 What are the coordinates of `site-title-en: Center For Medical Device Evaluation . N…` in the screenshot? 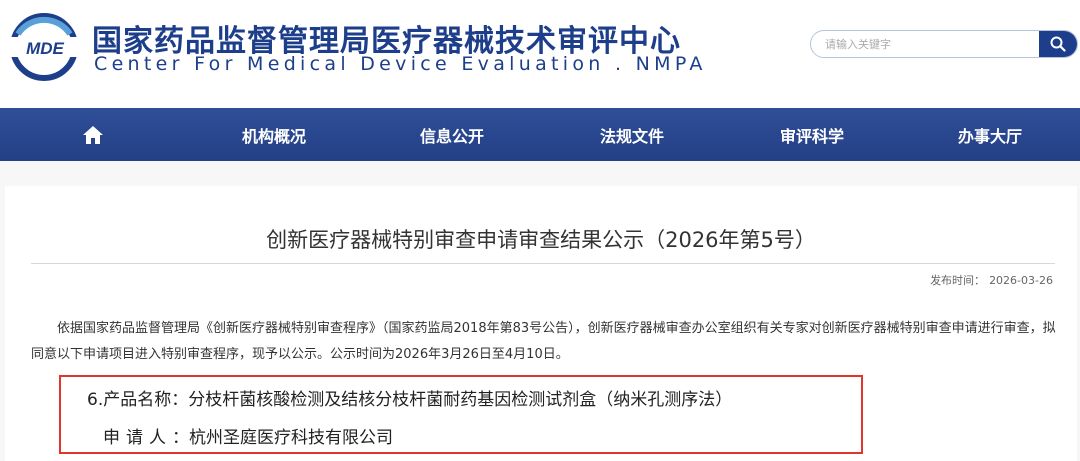 It's located at (400, 64).